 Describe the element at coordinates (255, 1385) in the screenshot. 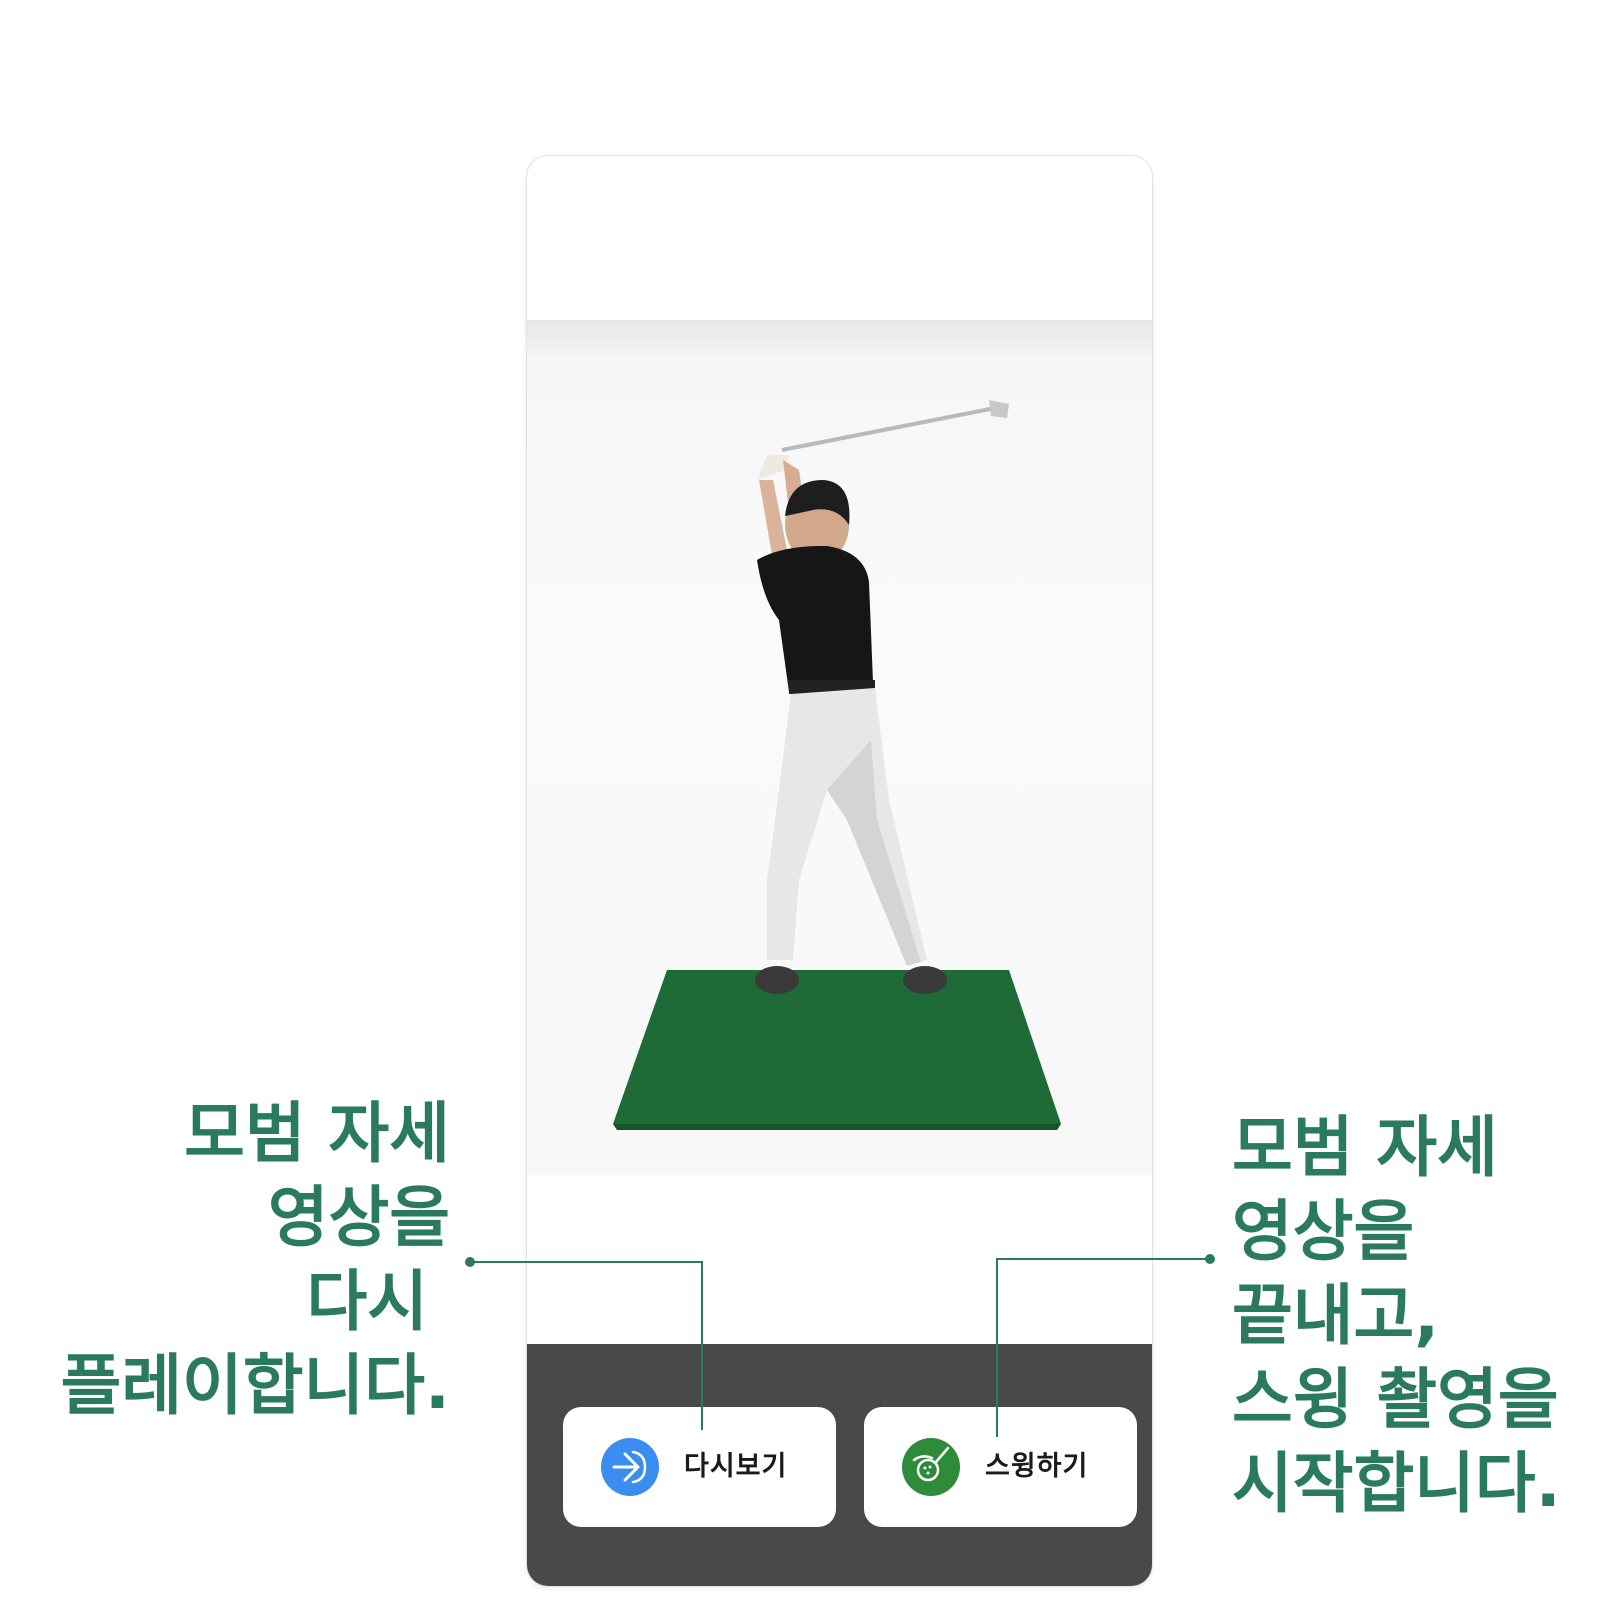

I see `annotation-line: 플레이합니다.` at that location.